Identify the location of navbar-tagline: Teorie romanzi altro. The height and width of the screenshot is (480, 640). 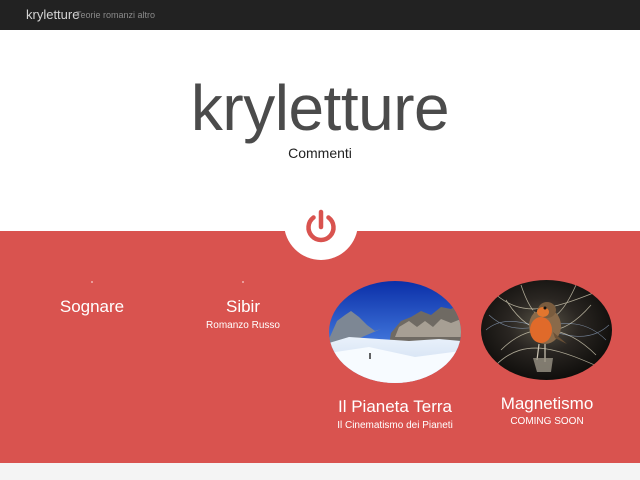
(116, 15).